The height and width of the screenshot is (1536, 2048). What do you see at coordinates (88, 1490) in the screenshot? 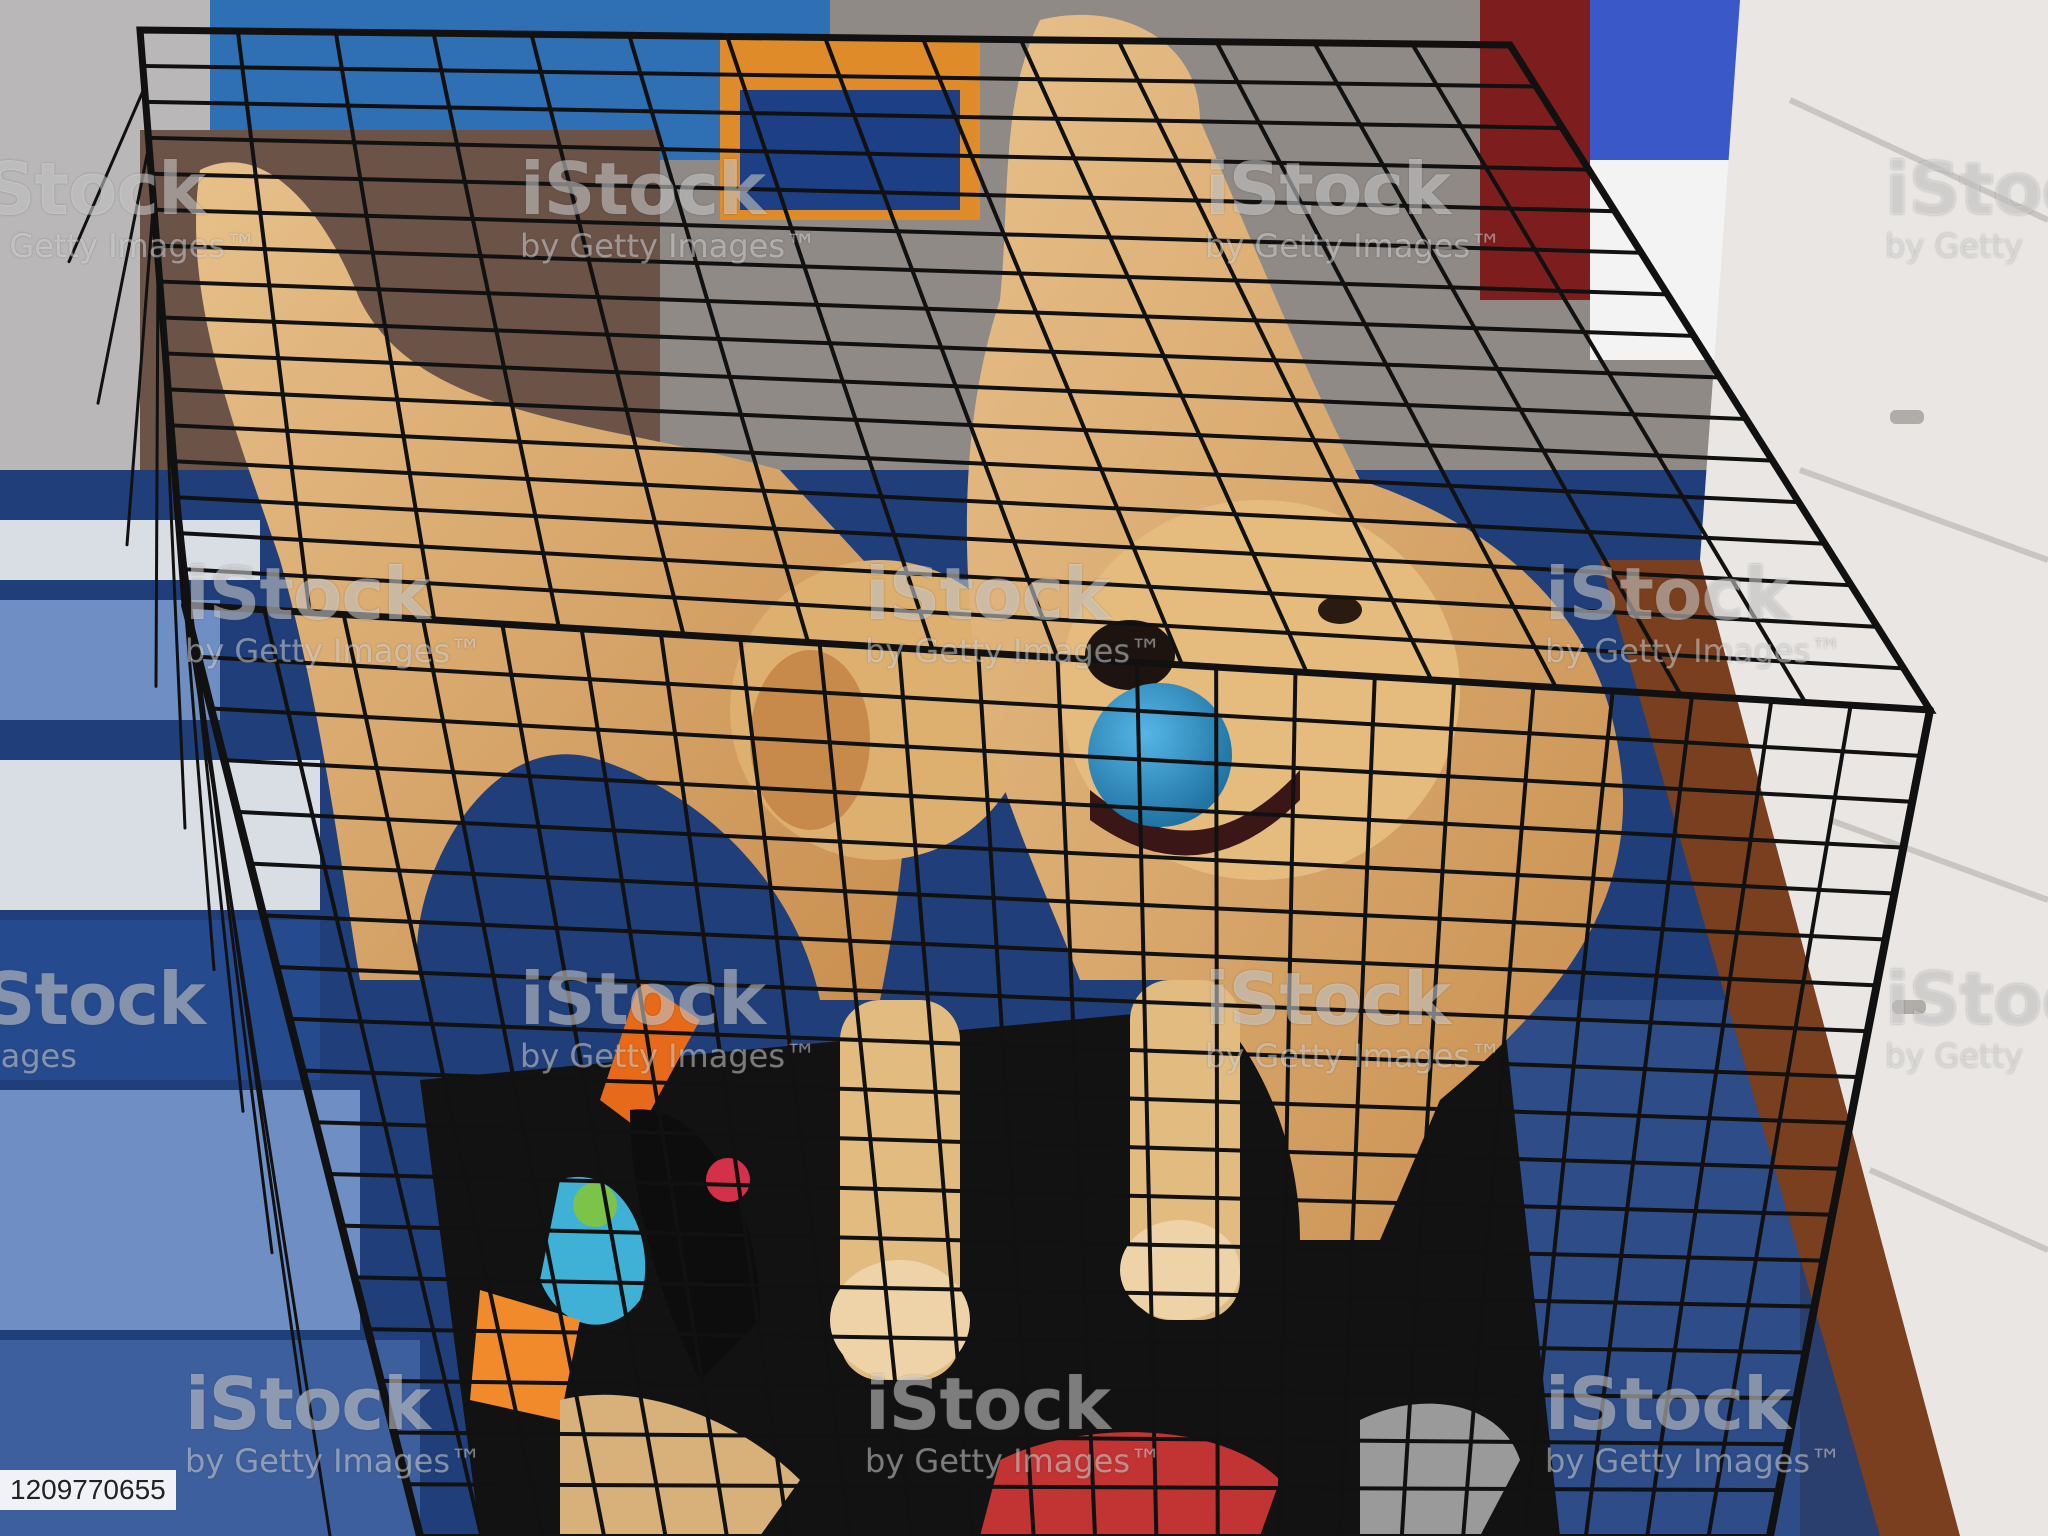
I see `image-id-label: 1209770655` at bounding box center [88, 1490].